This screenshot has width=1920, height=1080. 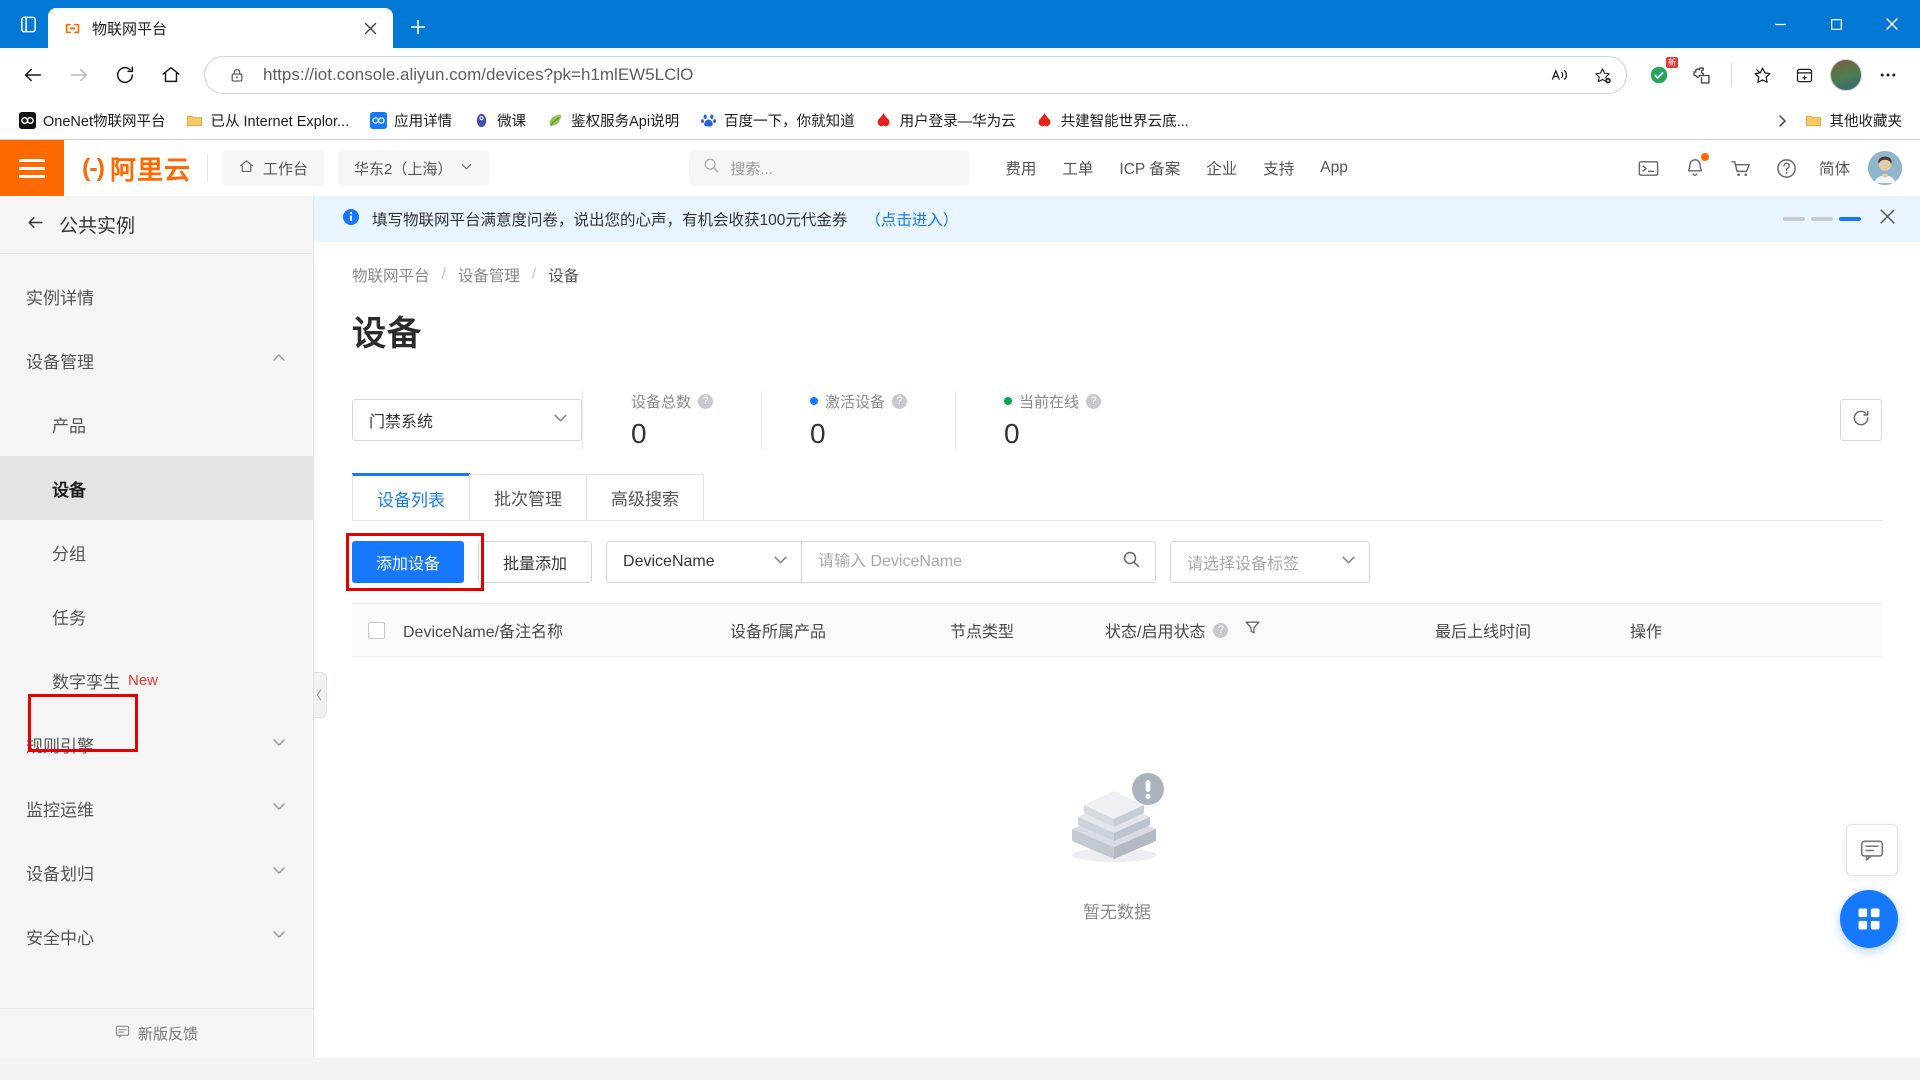 I want to click on sidebar-item-security-center: 安全中心, so click(x=156, y=936).